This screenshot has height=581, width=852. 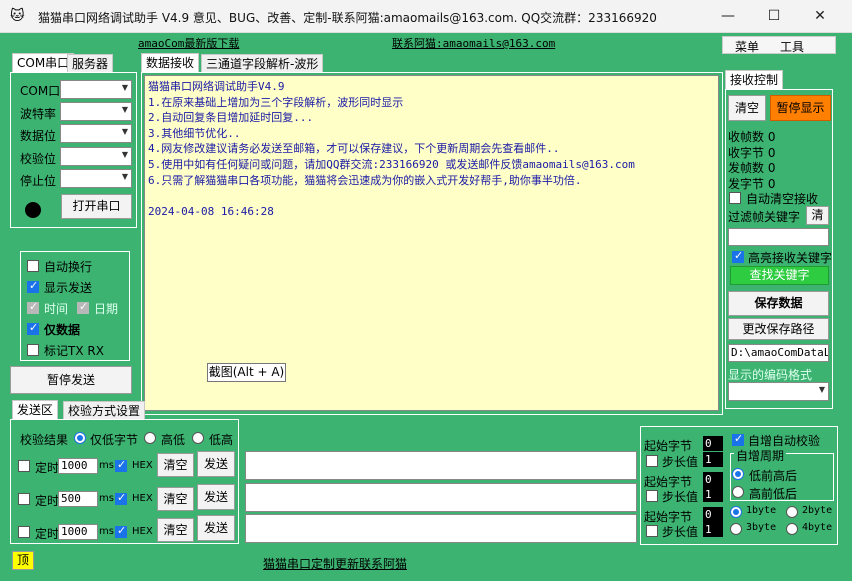 What do you see at coordinates (774, 16) in the screenshot?
I see `maximize-button: ☐` at bounding box center [774, 16].